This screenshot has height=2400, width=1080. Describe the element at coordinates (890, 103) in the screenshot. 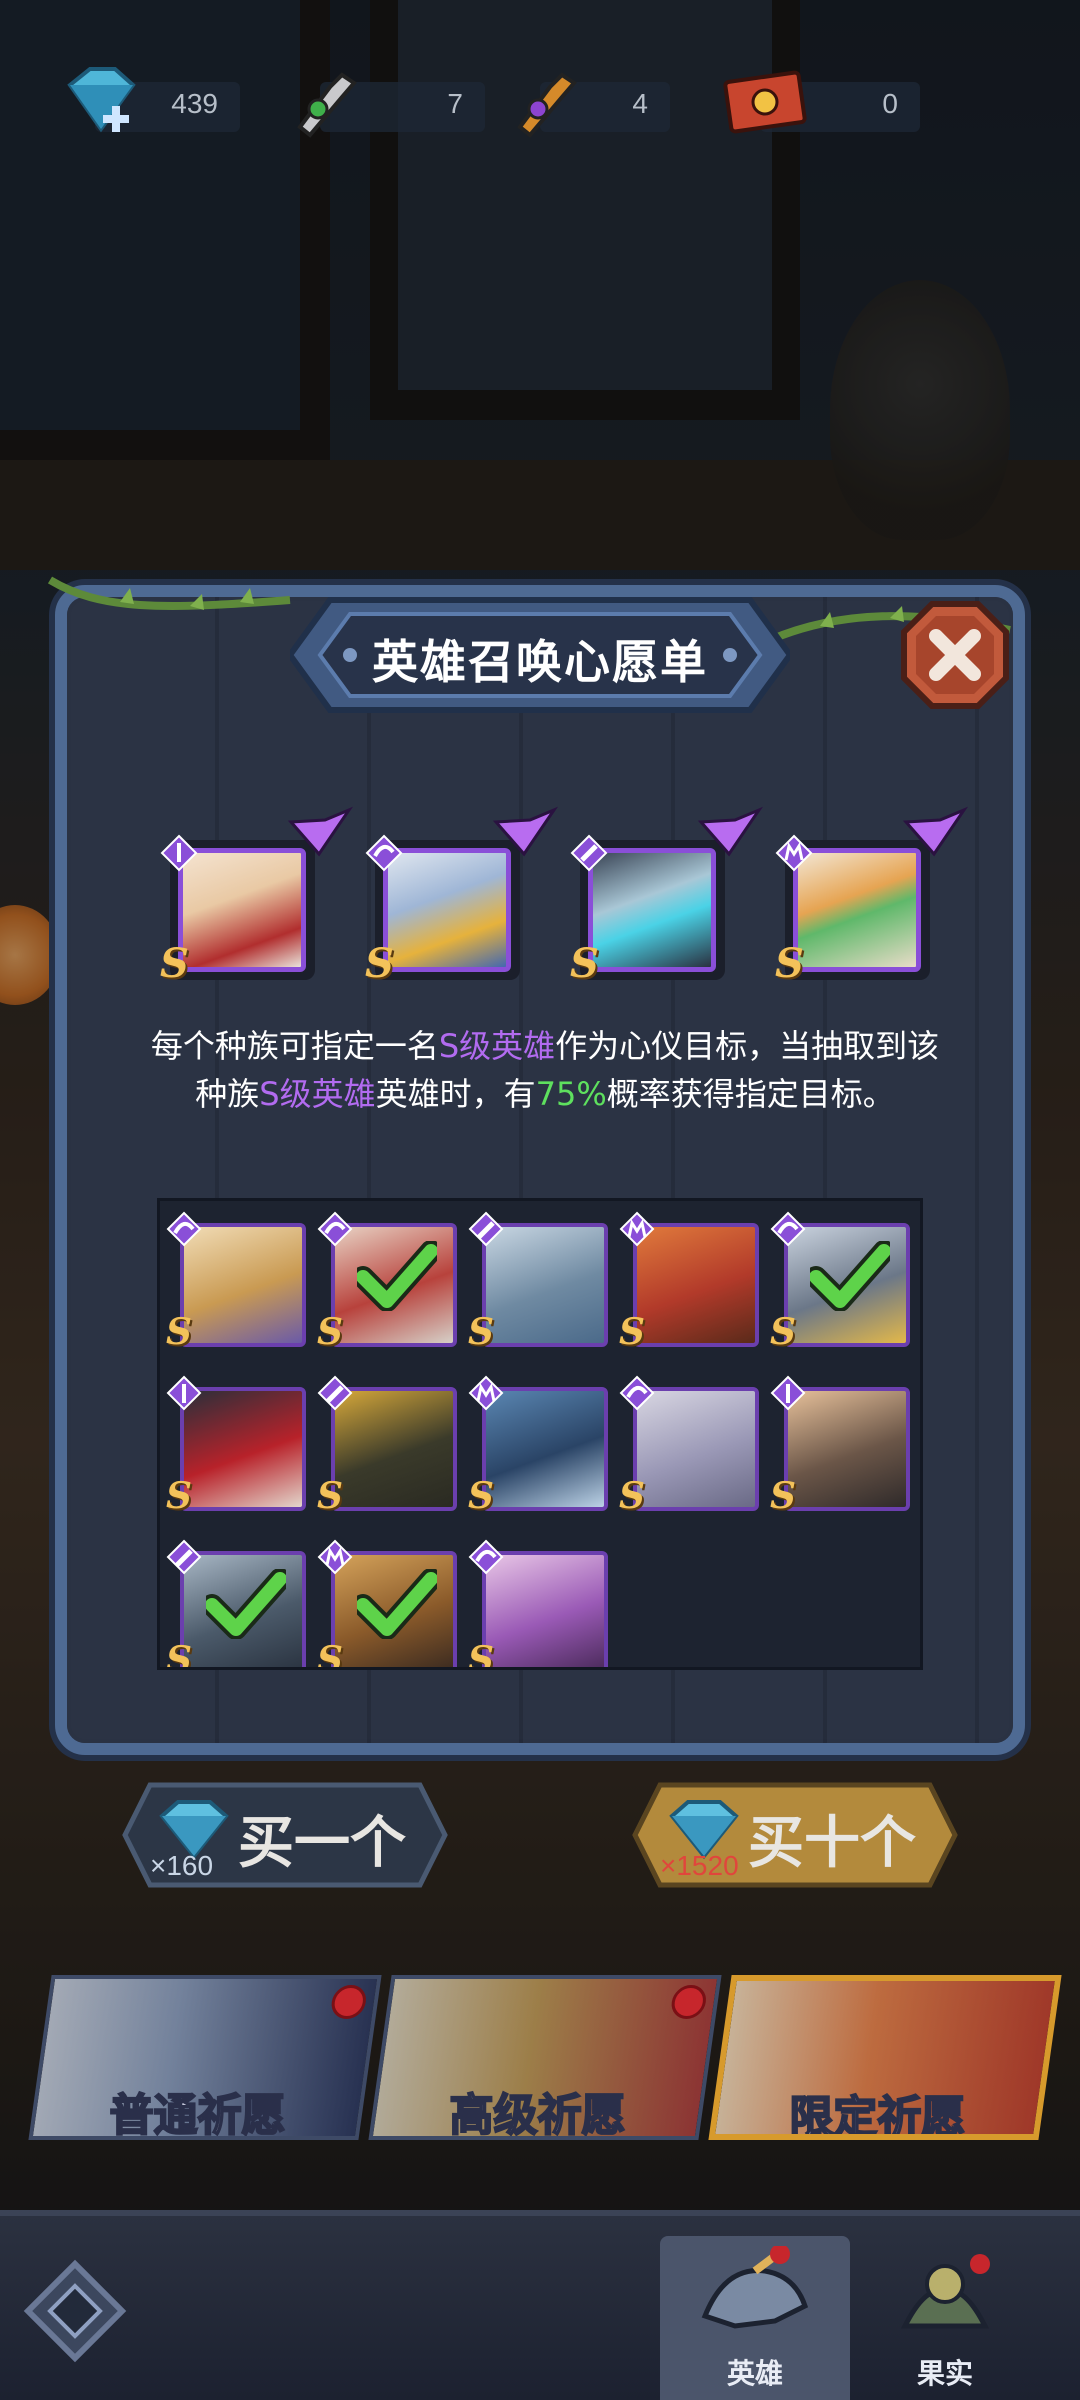

I see `ticket-count: 0` at that location.